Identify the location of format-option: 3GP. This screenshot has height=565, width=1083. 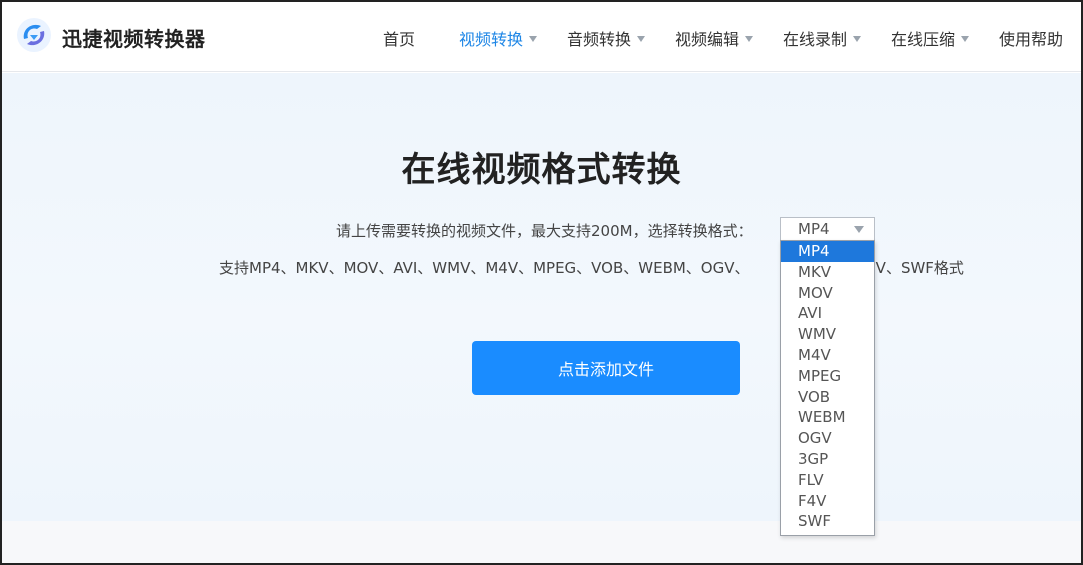
(827, 459).